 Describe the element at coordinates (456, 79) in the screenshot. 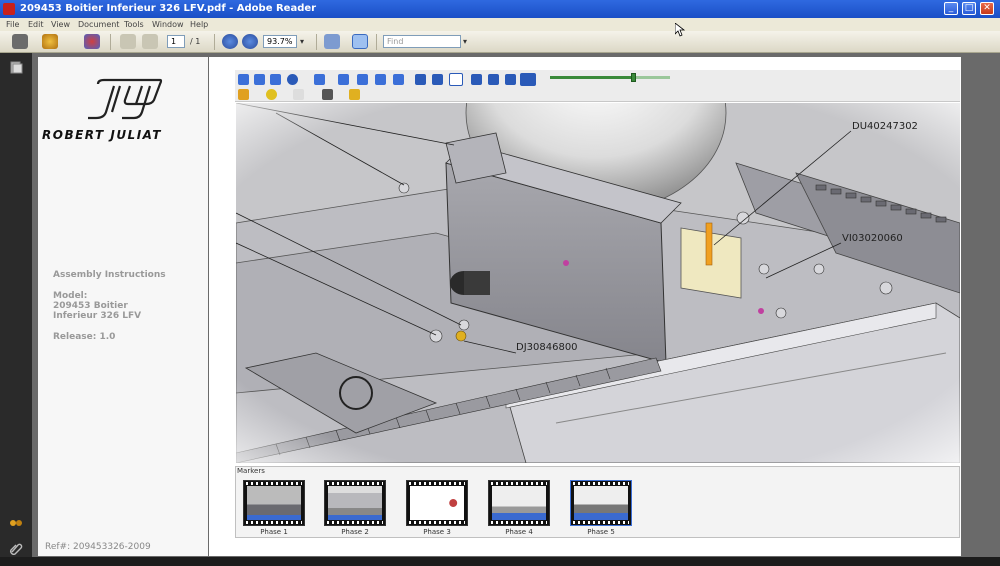

I see `play-icon` at that location.